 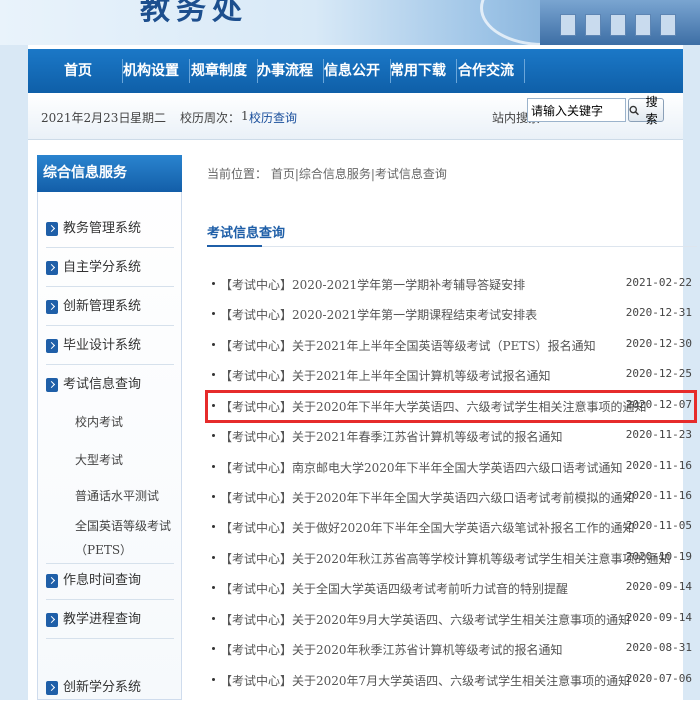 What do you see at coordinates (391, 649) in the screenshot?
I see `news-title: 【考试中心】关于2020年秋季江苏省计算机等级考试的报名通知` at bounding box center [391, 649].